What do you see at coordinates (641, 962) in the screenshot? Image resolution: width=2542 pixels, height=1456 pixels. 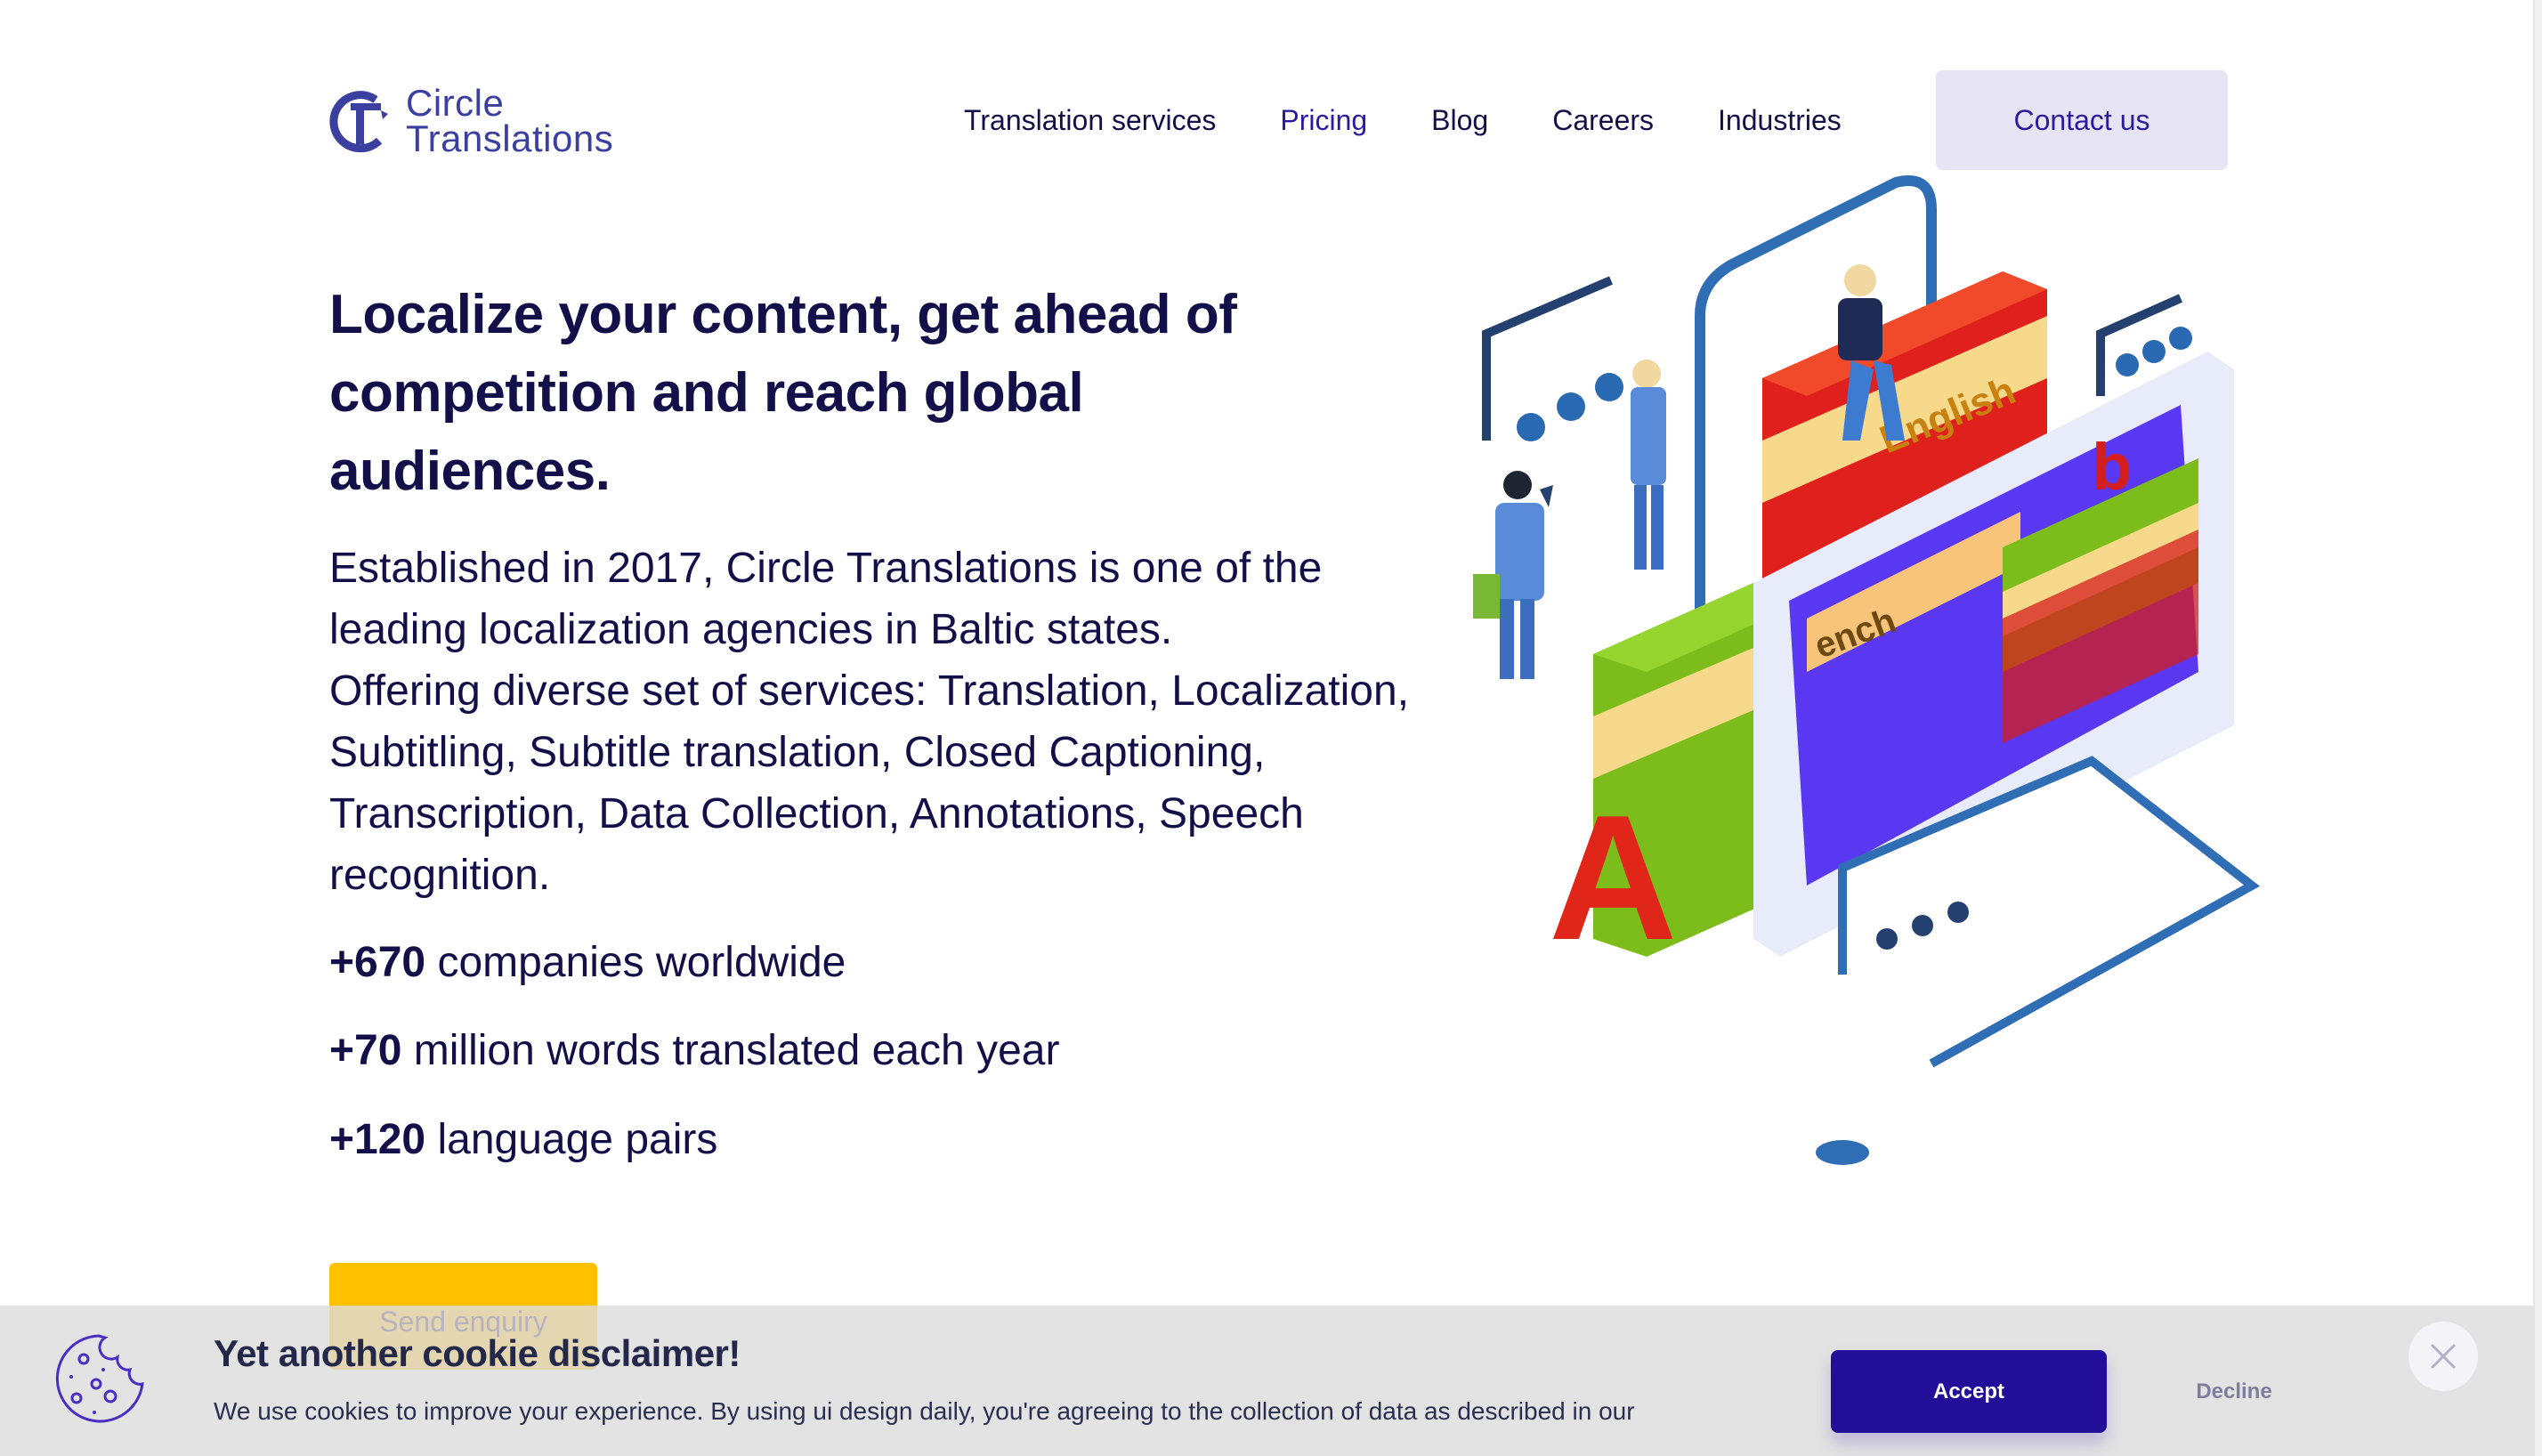 I see `stat-label: companies worldwide` at bounding box center [641, 962].